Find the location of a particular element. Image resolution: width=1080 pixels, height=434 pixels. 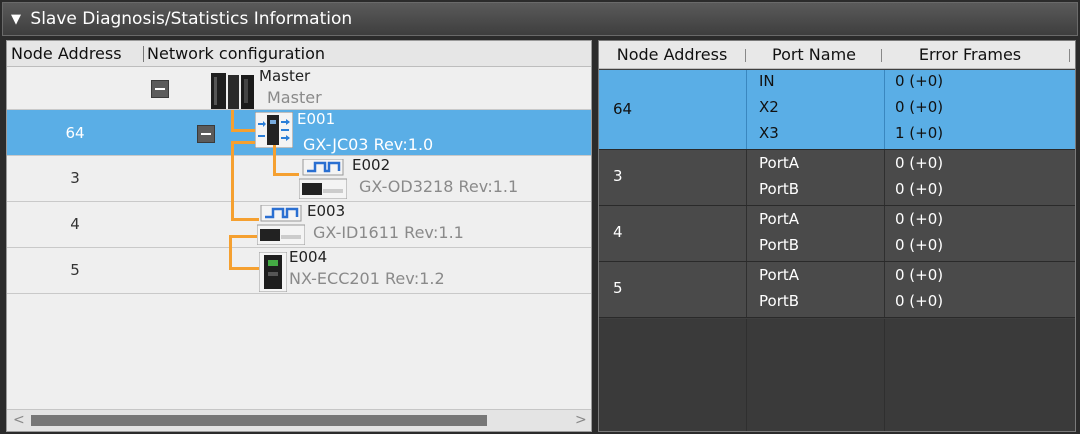

table-header: Node Address Port Name Error Frames is located at coordinates (837, 55).